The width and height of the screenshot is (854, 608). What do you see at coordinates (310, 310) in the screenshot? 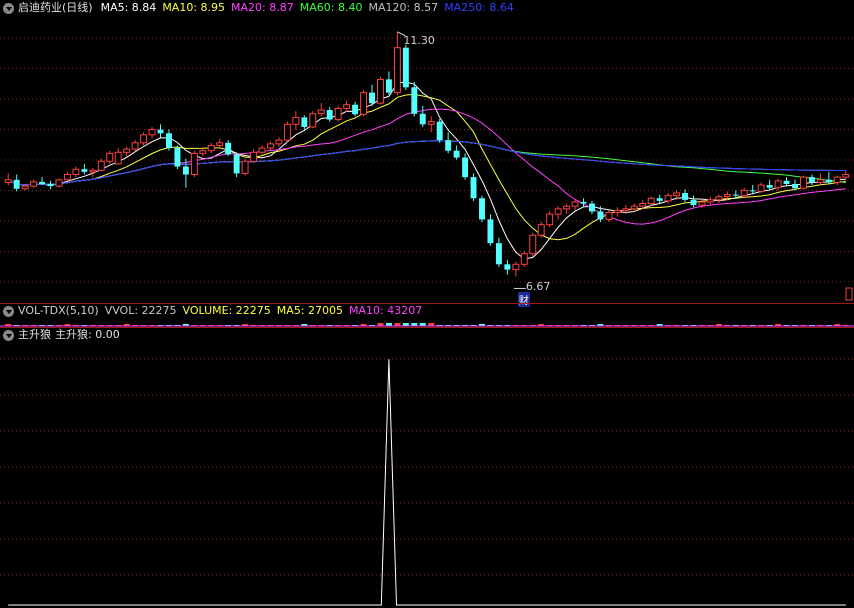
I see `volume-legend-item: MA5: 27005` at bounding box center [310, 310].